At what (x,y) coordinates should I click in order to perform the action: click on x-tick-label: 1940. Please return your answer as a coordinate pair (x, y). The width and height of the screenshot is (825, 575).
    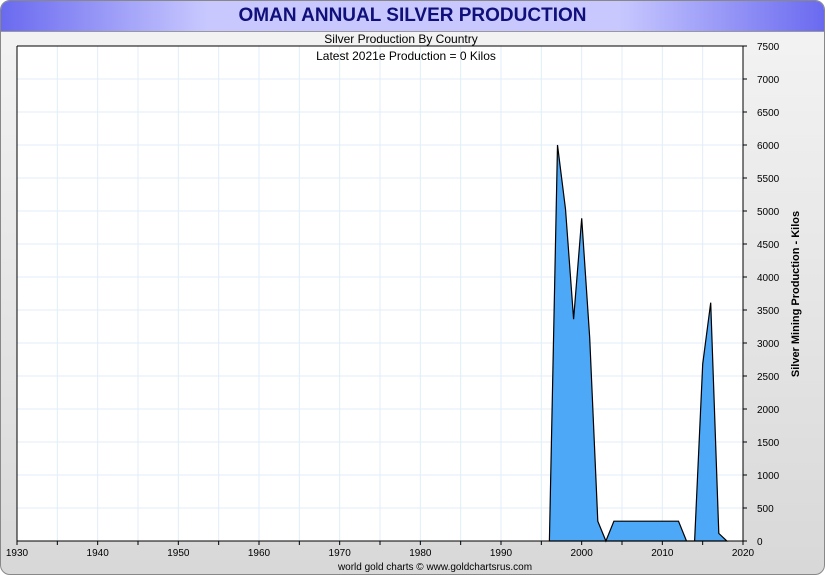
    Looking at the image, I should click on (98, 553).